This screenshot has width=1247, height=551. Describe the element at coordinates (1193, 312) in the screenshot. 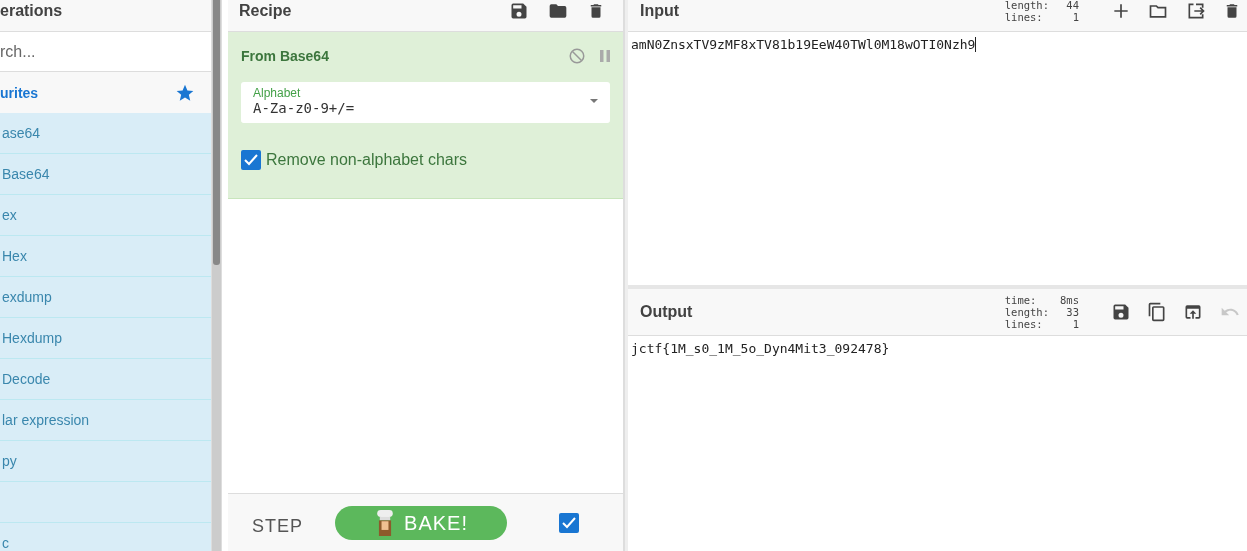

I see `open-window-icon` at that location.